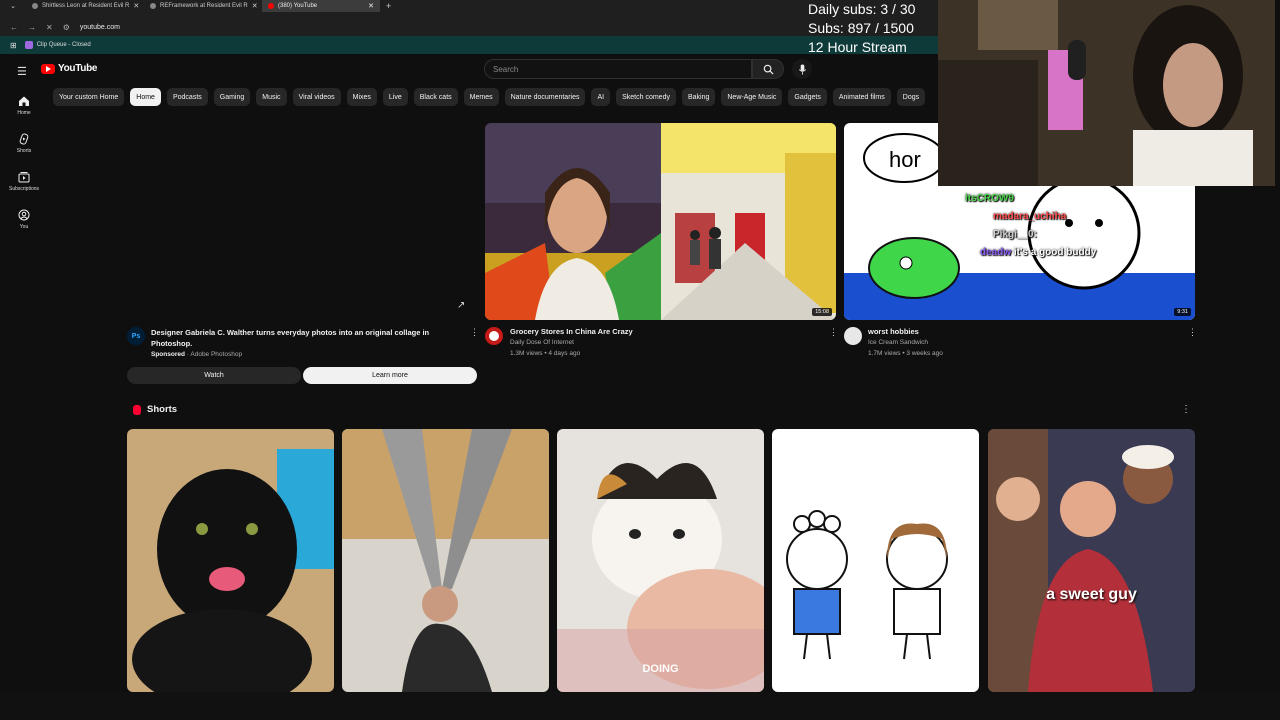 The height and width of the screenshot is (720, 1280). I want to click on sidebar: Home Shorts Subscriptions You, so click(24, 162).